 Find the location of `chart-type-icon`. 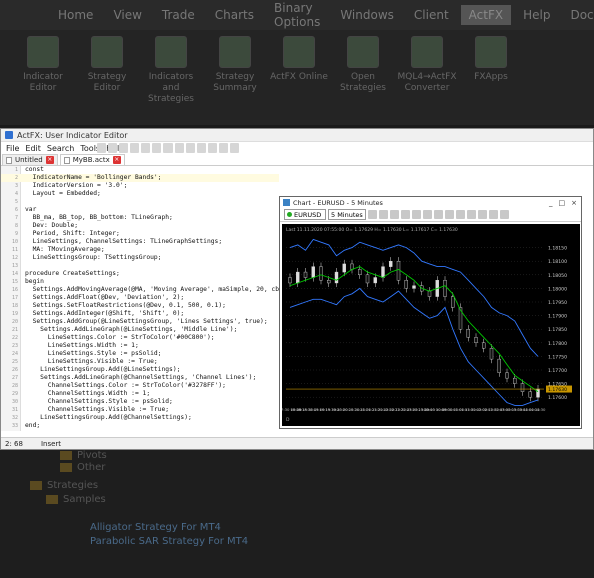

chart-type-icon is located at coordinates (416, 214).